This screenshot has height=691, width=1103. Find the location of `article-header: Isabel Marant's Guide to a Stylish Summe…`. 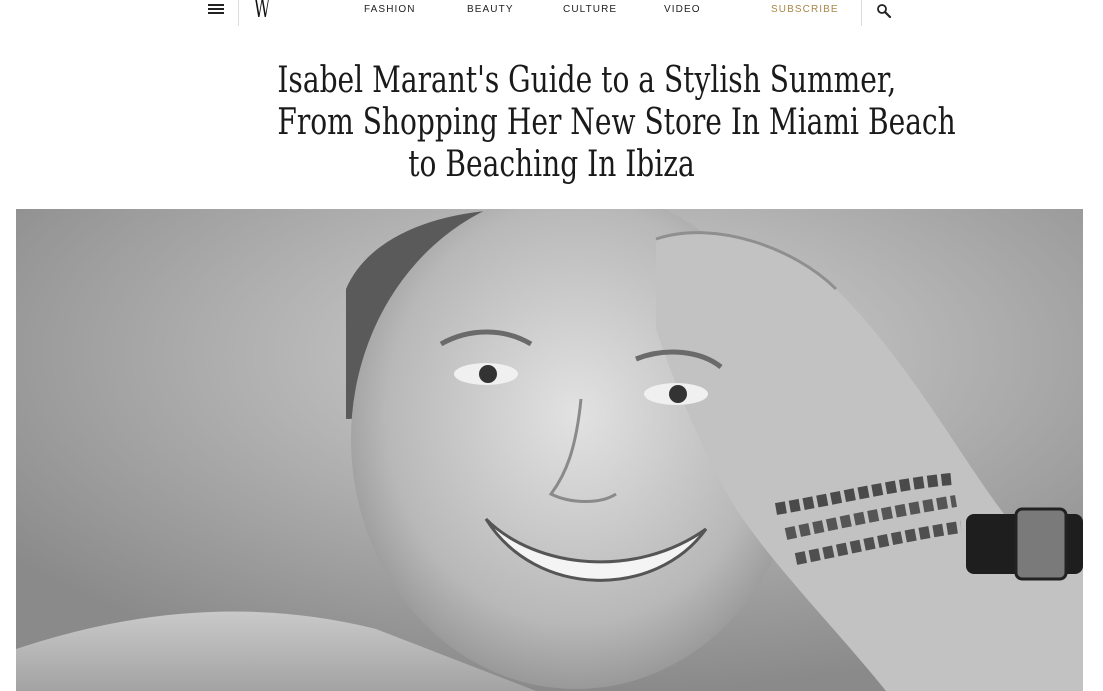

article-header: Isabel Marant's Guide to a Stylish Summe… is located at coordinates (578, 123).